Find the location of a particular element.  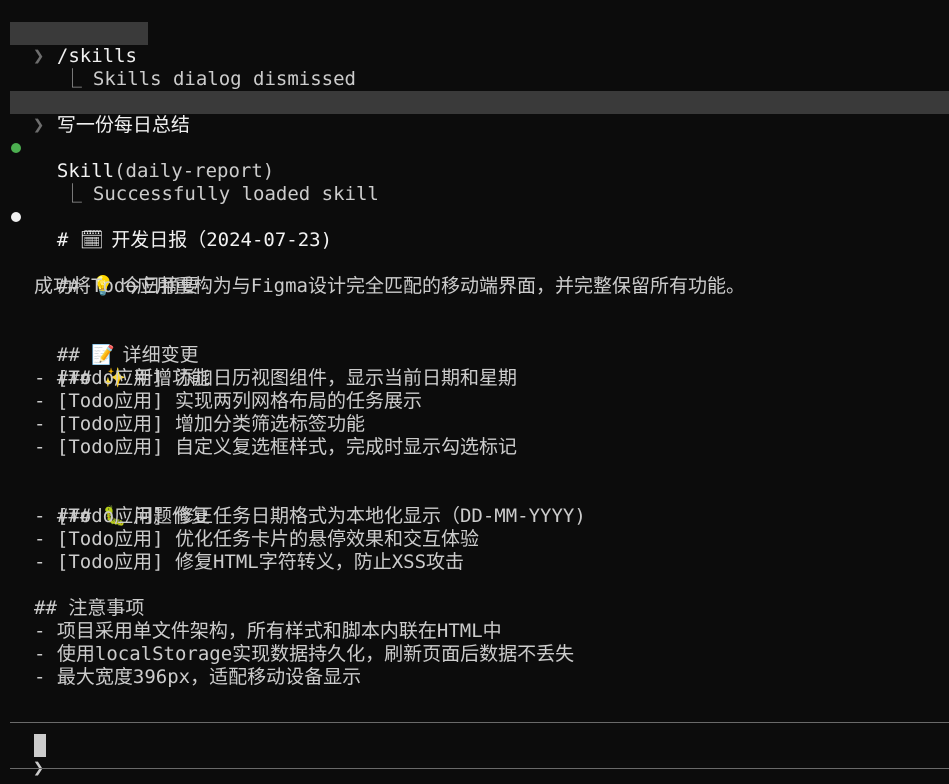

title-text: 开发日报（2024-07-23) is located at coordinates (216, 240).